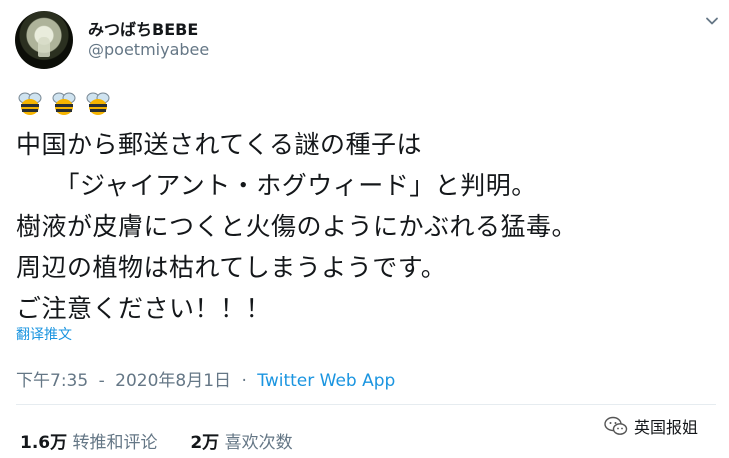  What do you see at coordinates (205, 443) in the screenshot?
I see `likes-count: 2万` at bounding box center [205, 443].